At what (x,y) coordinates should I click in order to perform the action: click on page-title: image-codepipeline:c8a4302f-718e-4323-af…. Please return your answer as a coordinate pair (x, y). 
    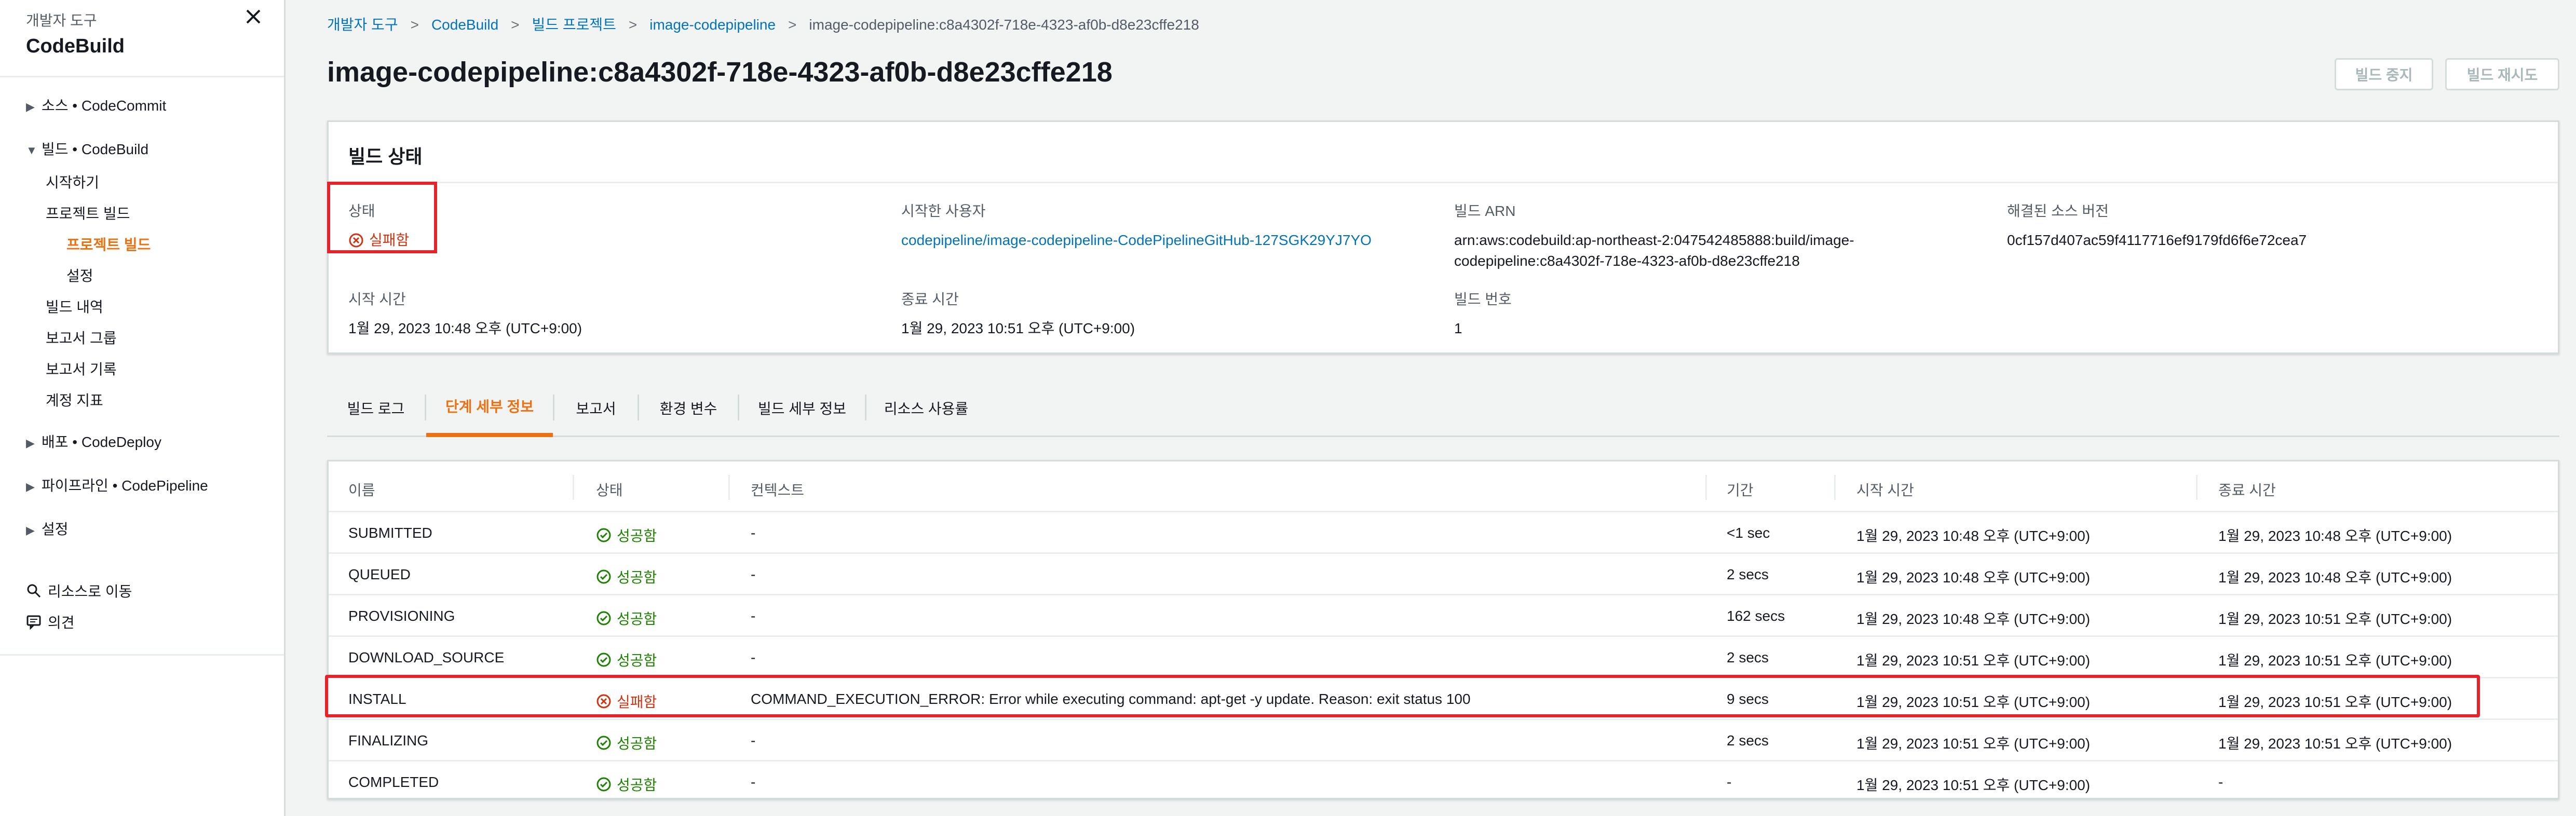
    Looking at the image, I should click on (720, 72).